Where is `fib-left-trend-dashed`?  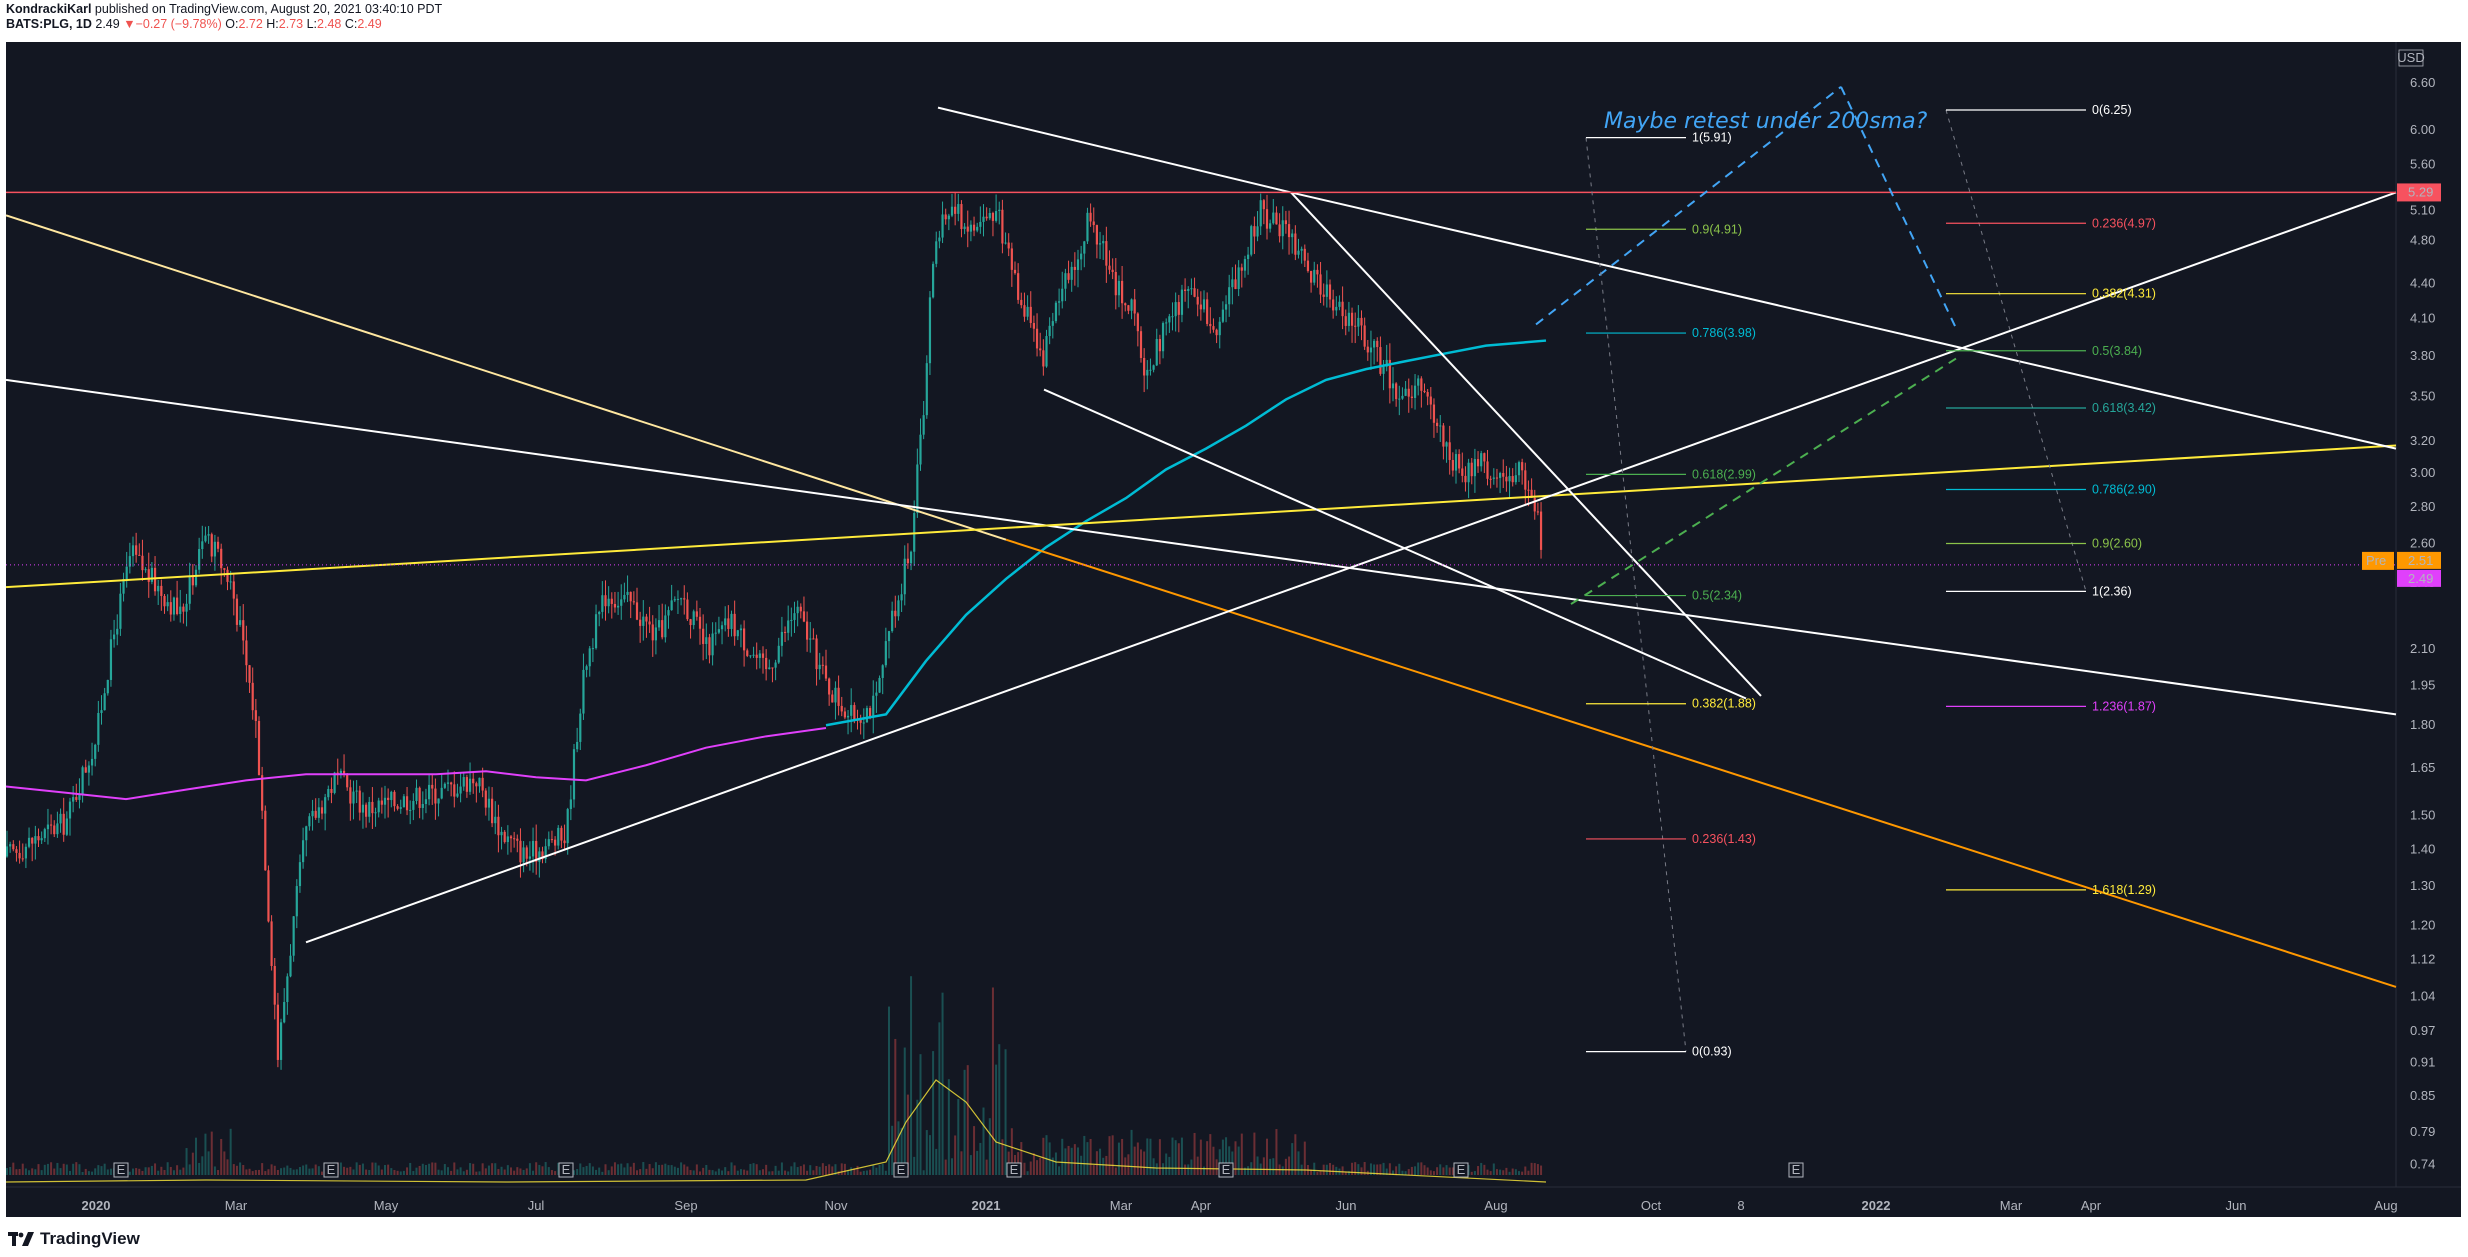 fib-left-trend-dashed is located at coordinates (1636, 594).